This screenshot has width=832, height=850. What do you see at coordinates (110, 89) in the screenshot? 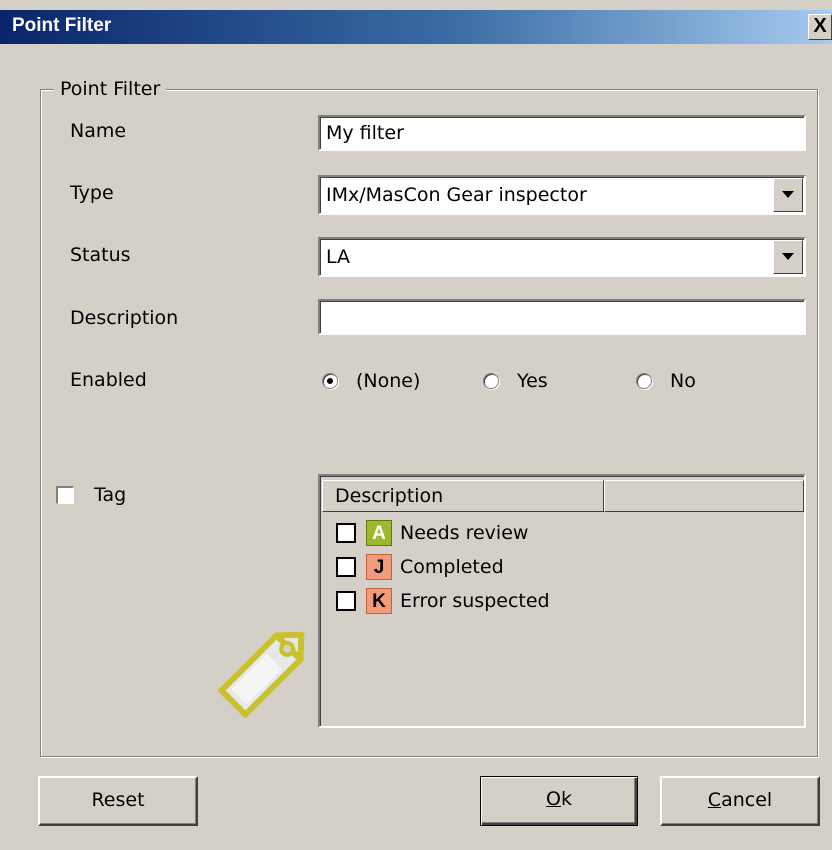
I see `groupbox-legend: Point Filter` at bounding box center [110, 89].